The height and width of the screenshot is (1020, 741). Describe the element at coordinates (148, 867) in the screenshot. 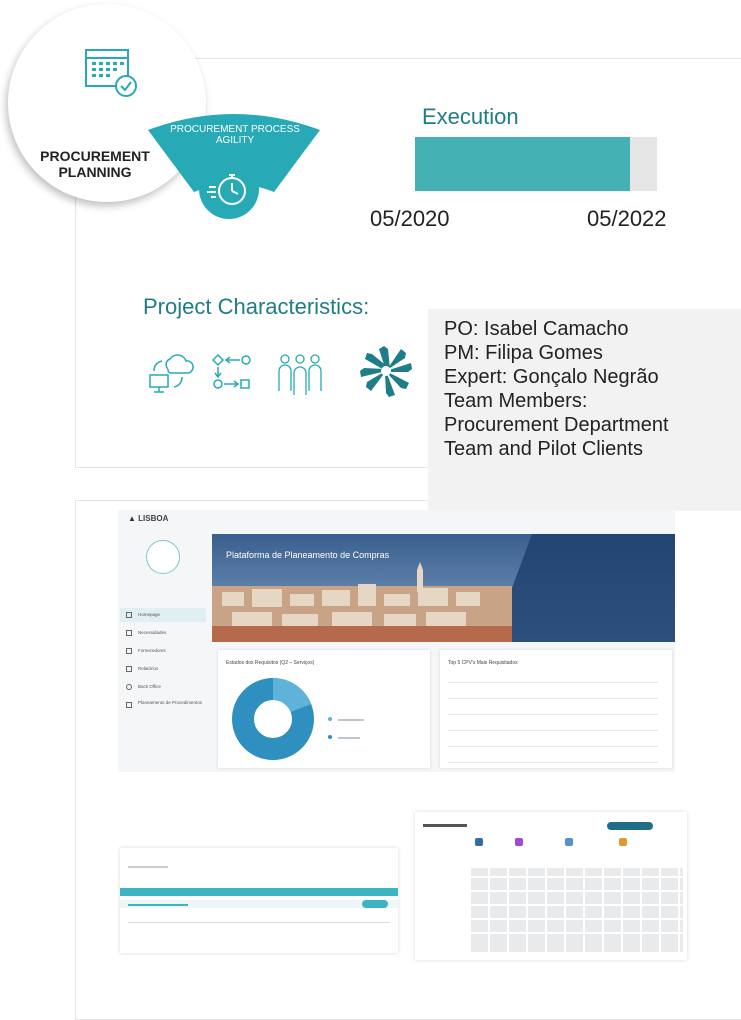

I see `table-title-placeholder` at that location.